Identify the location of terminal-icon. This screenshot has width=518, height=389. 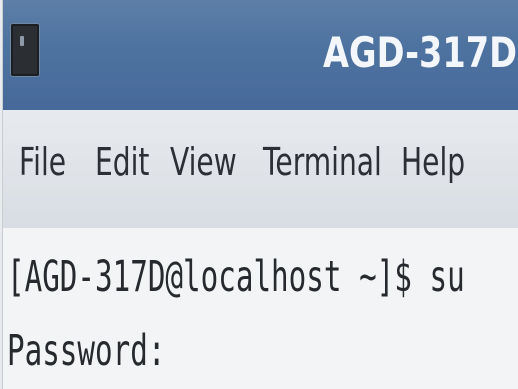
(25, 50).